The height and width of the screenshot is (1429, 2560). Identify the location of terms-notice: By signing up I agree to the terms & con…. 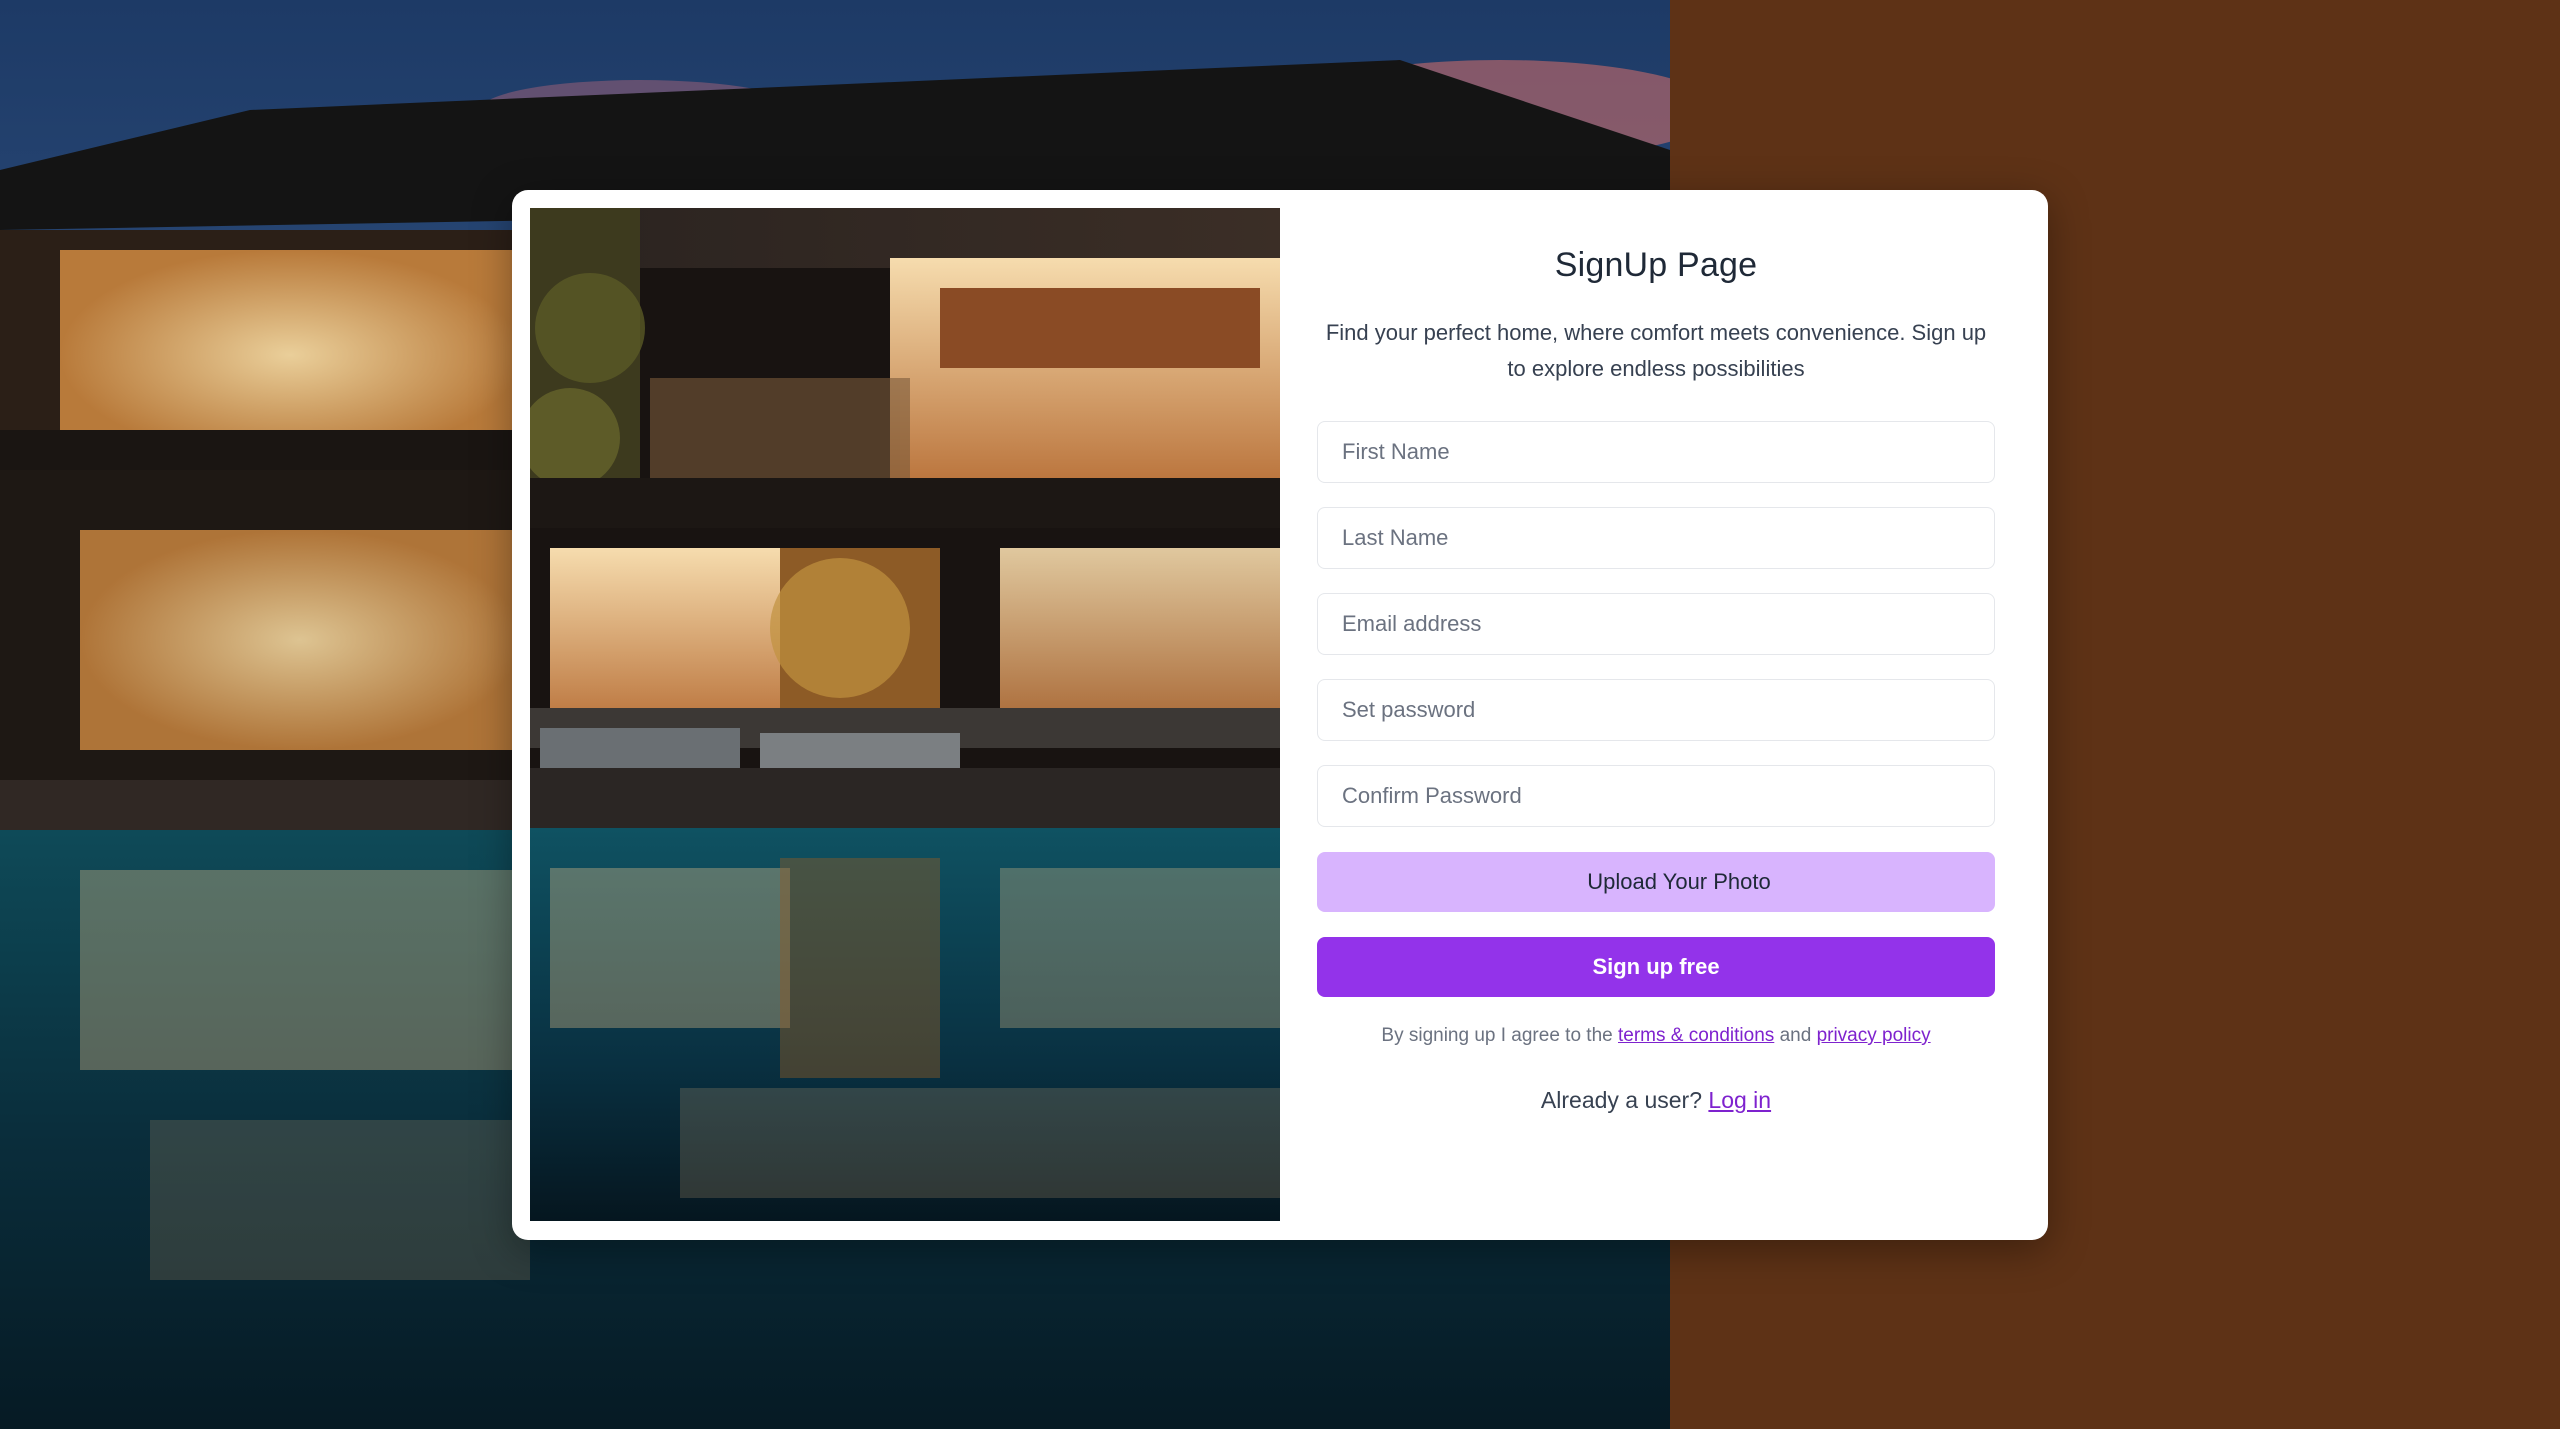
(1655, 1036).